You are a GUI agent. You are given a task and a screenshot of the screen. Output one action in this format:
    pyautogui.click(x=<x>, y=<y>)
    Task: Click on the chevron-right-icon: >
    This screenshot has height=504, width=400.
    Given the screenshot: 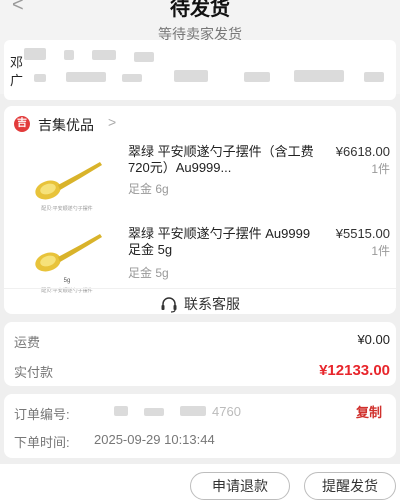 What is the action you would take?
    pyautogui.click(x=112, y=122)
    